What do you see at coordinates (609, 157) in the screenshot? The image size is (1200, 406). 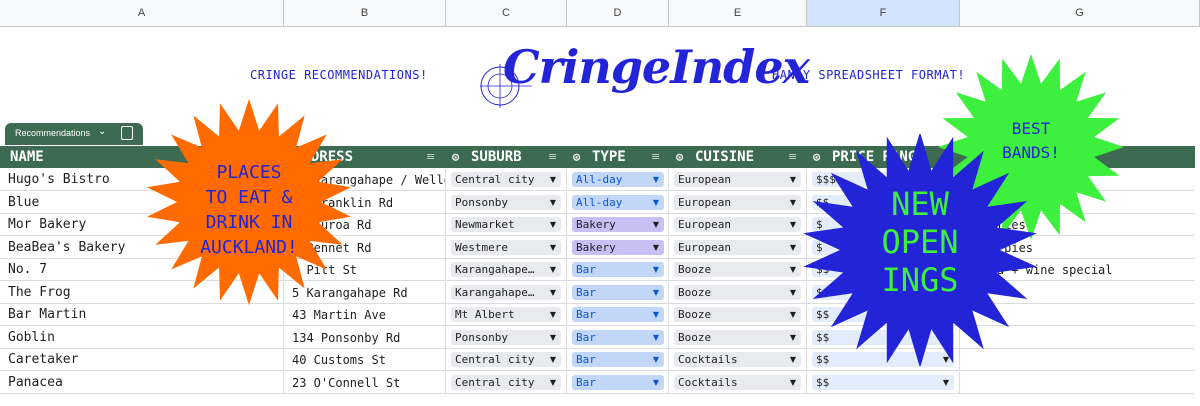 I see `header-type: TYPE` at bounding box center [609, 157].